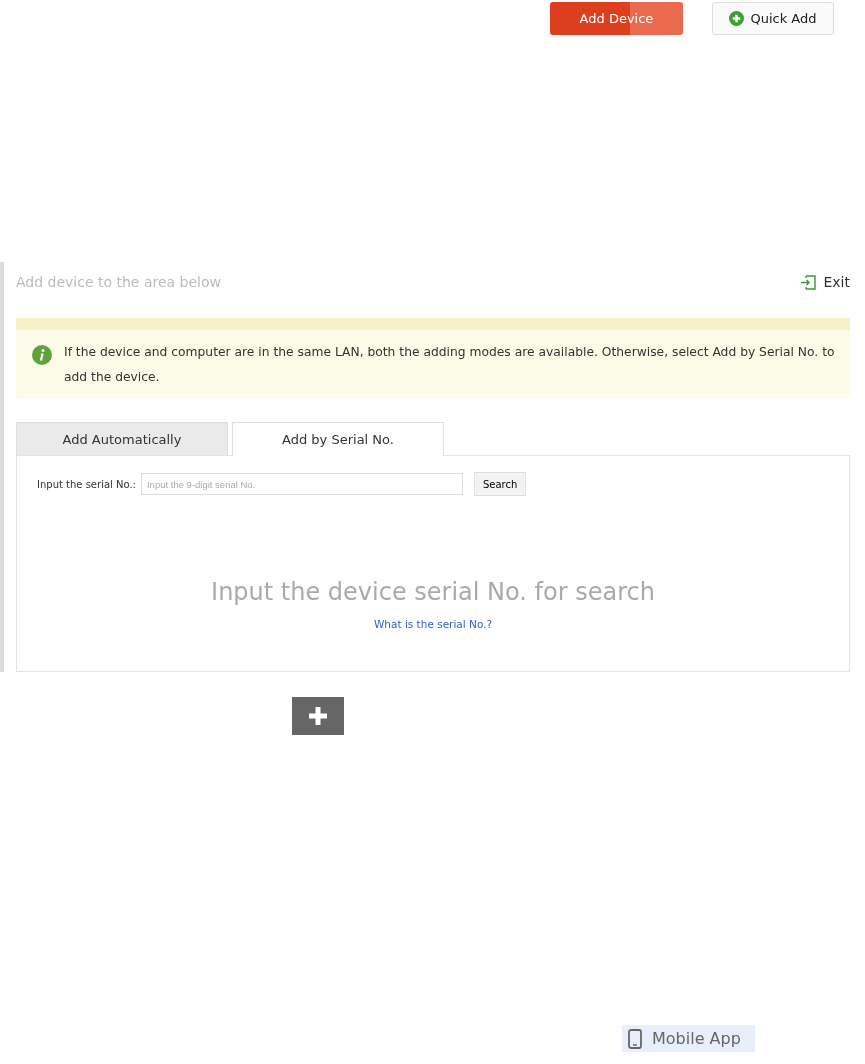 This screenshot has height=1064, width=865. Describe the element at coordinates (808, 282) in the screenshot. I see `exit-icon` at that location.